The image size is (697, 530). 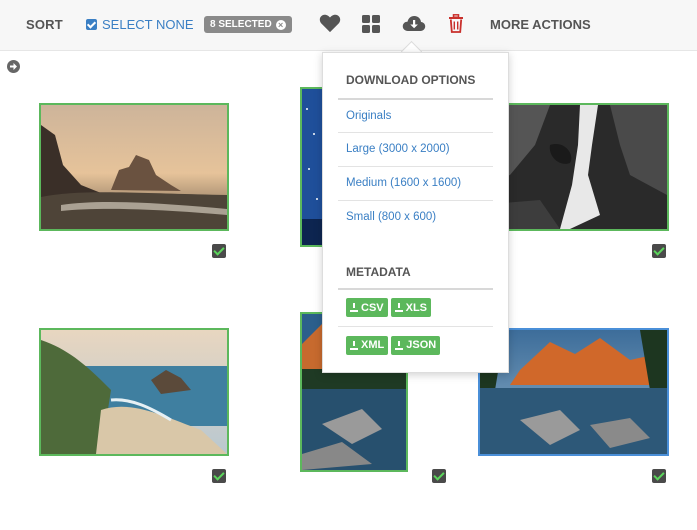 I want to click on select-none-label: SELECT NONE, so click(x=148, y=24).